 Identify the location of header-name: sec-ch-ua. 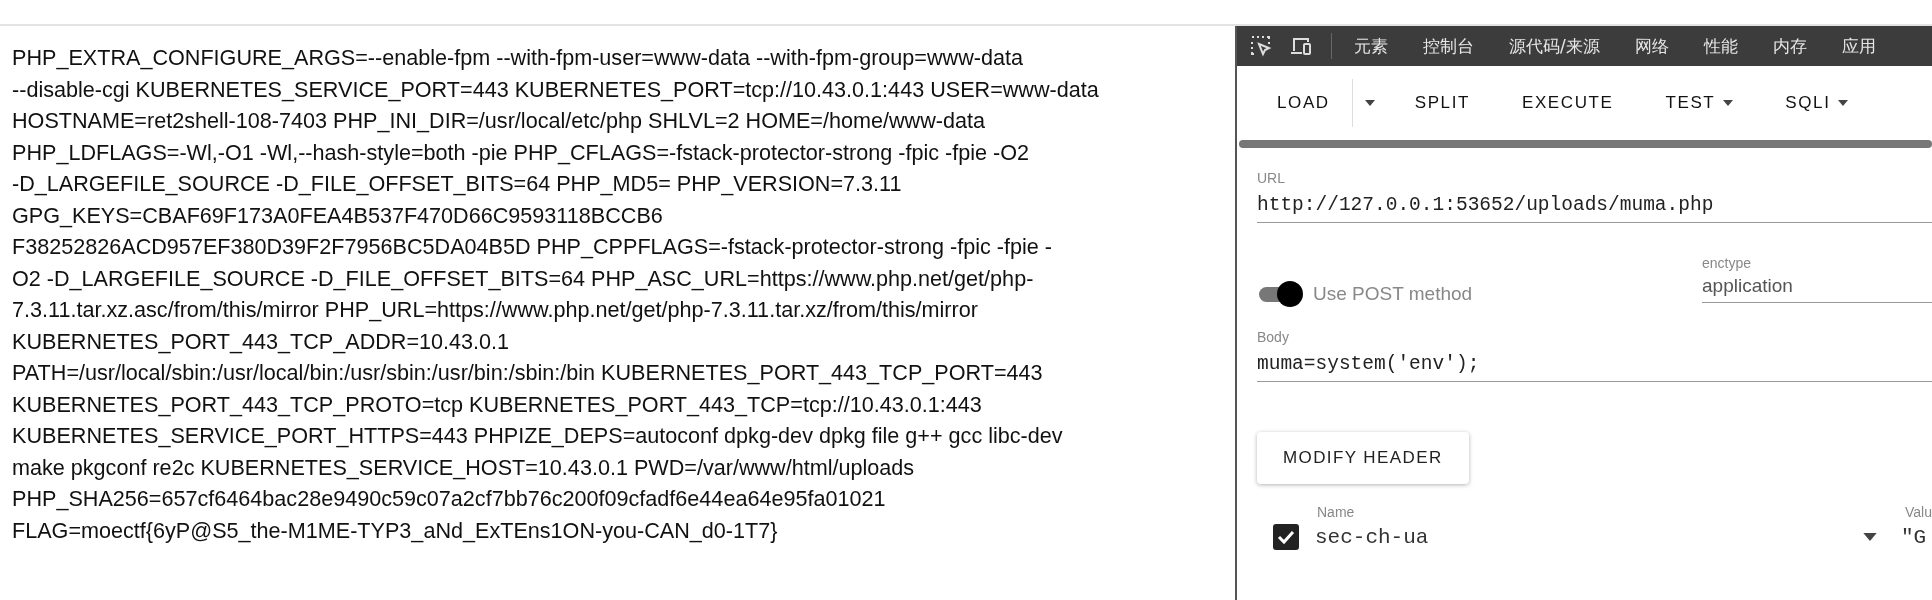
(1589, 537).